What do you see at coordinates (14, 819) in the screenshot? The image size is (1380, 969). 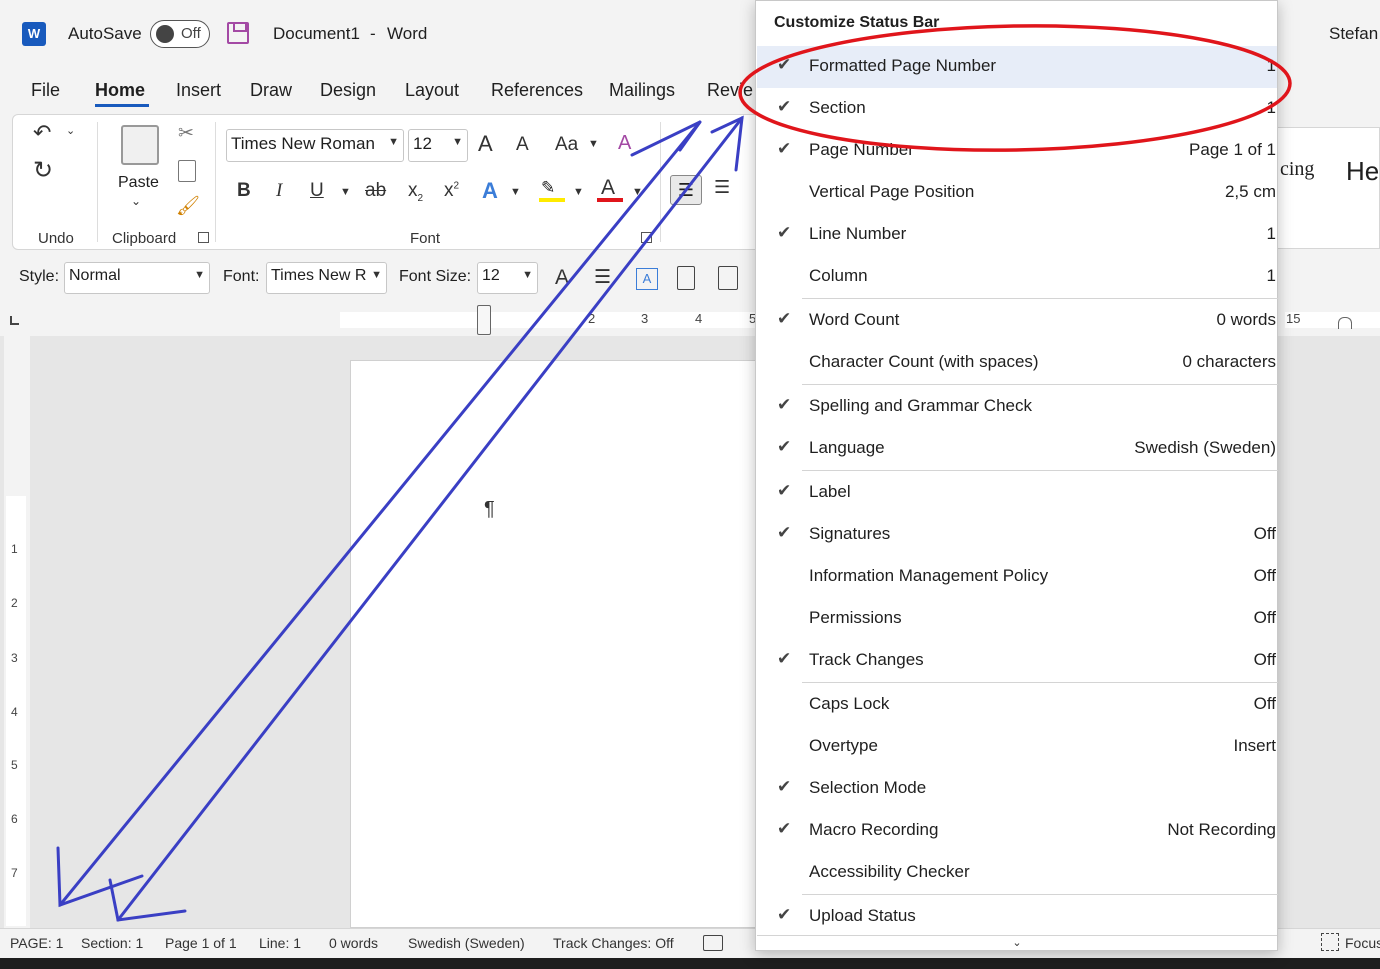 I see `vruler-number: 6` at bounding box center [14, 819].